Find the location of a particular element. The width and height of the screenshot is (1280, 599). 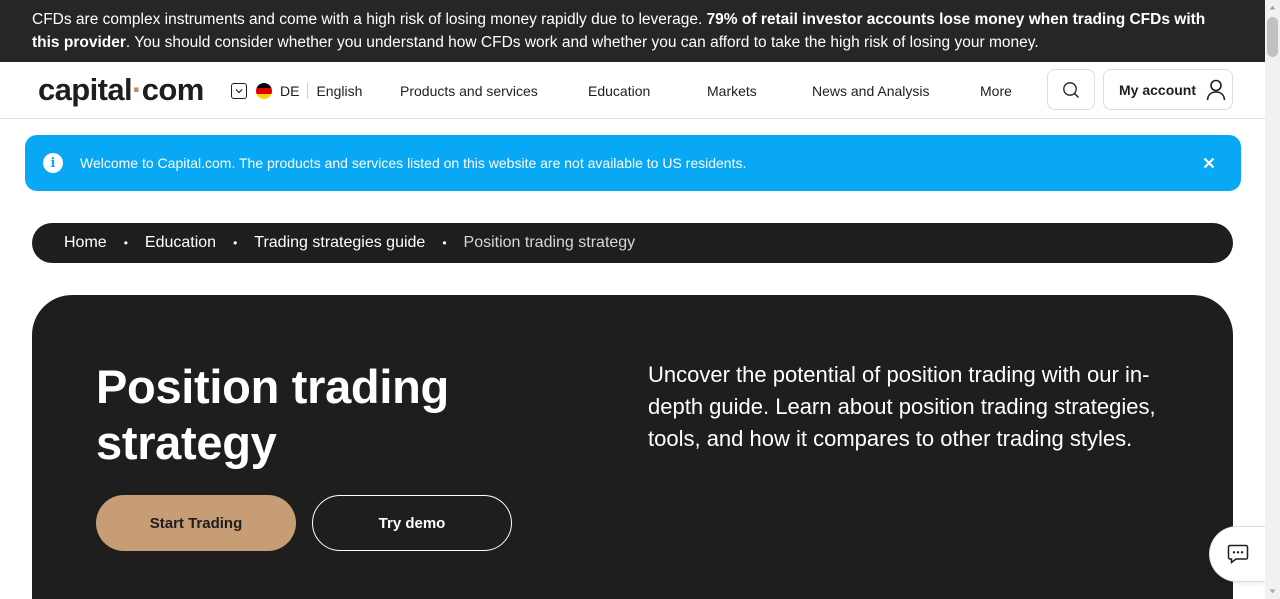

nav-markets: Markets is located at coordinates (732, 91).